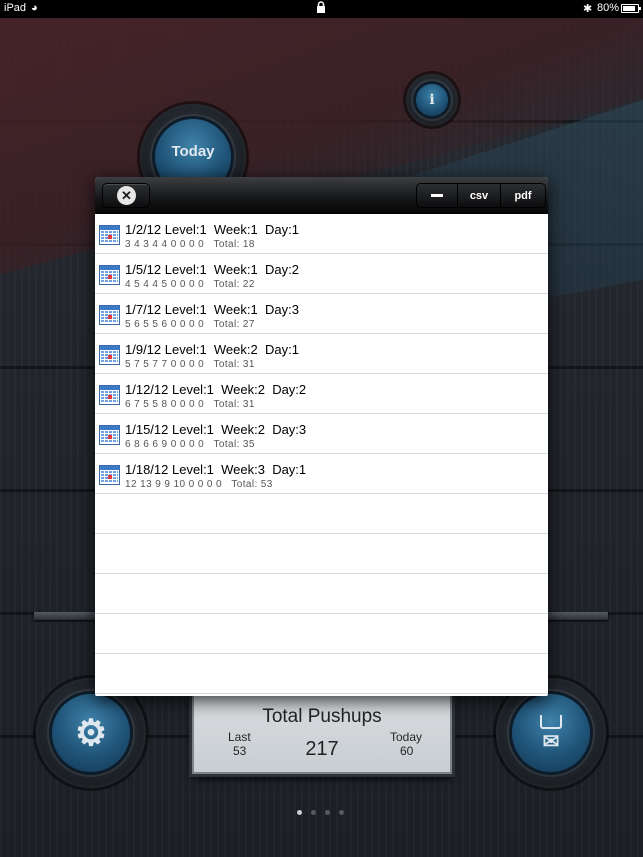 The image size is (643, 857). Describe the element at coordinates (165, 444) in the screenshot. I see `history-row-reps: 6 8 6 6 9 0 0 0 0` at that location.